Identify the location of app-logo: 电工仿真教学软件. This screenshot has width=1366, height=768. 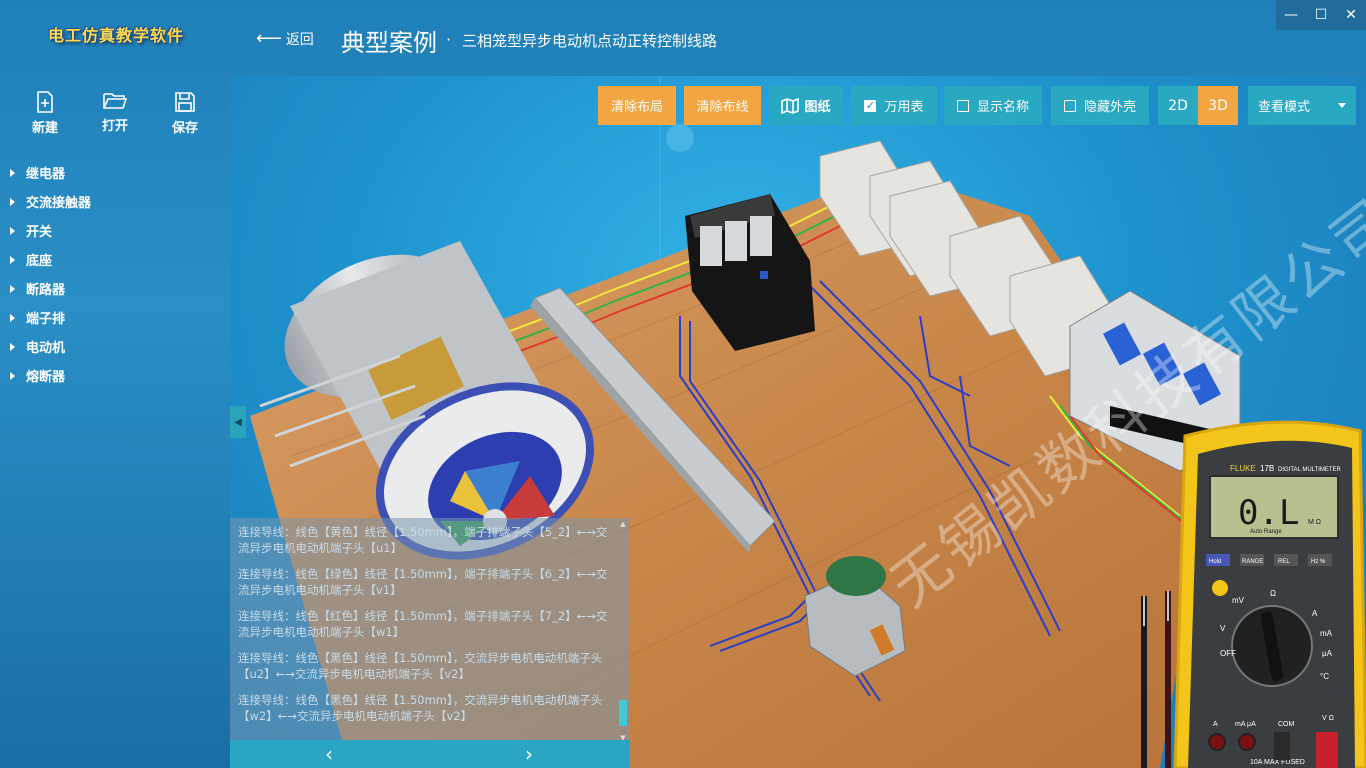
(116, 35).